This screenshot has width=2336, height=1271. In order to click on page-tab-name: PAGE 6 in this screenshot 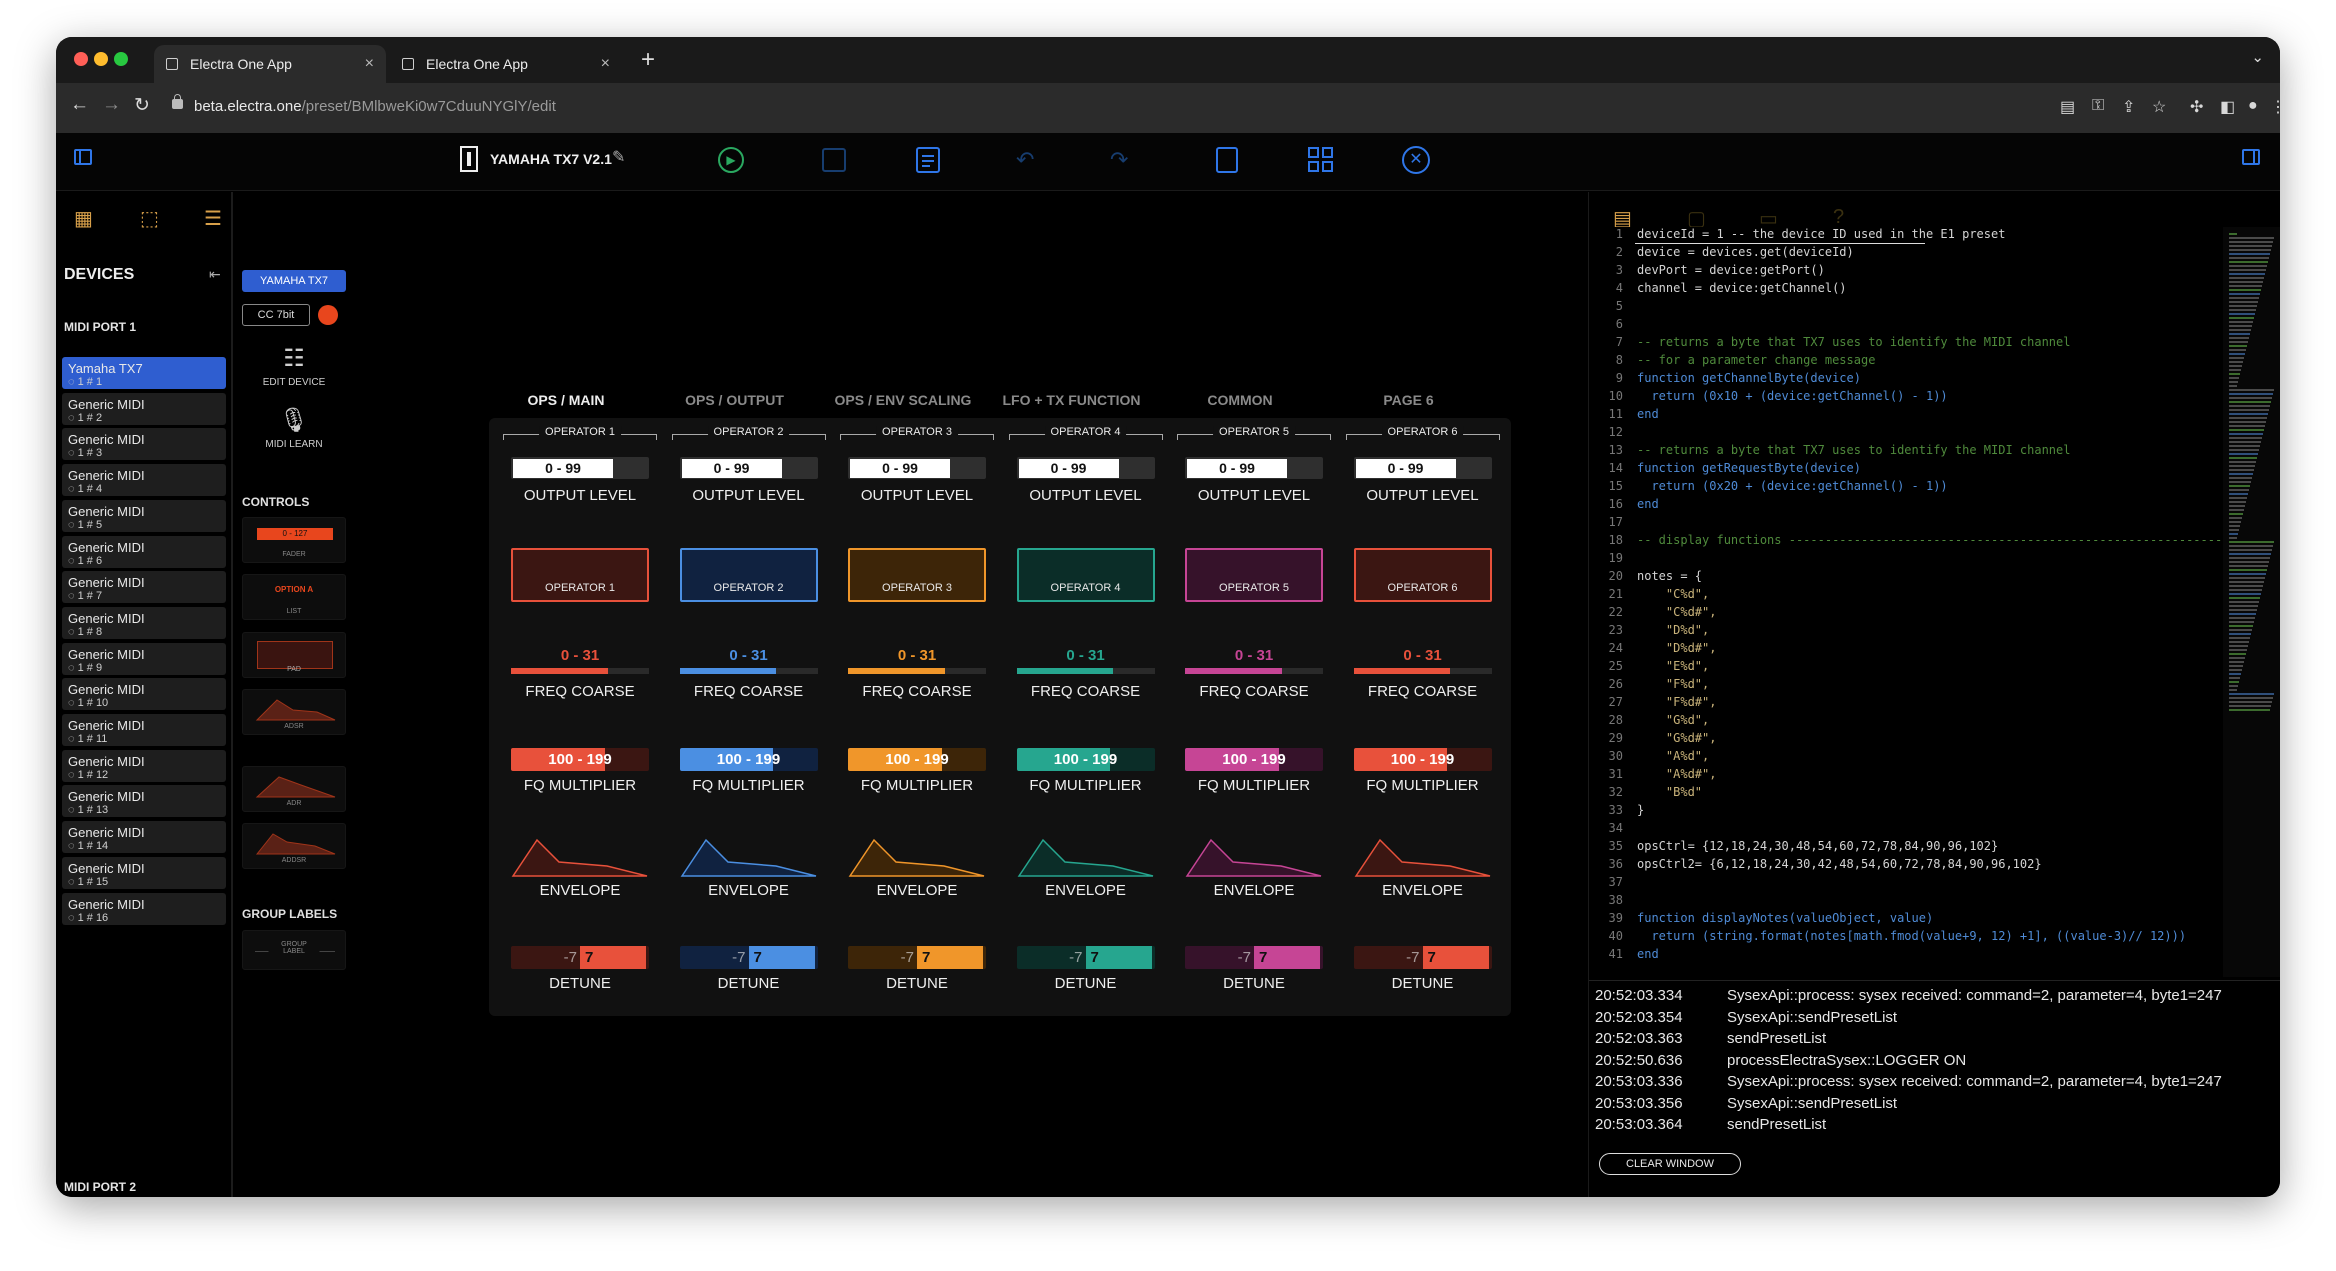, I will do `click(1409, 400)`.